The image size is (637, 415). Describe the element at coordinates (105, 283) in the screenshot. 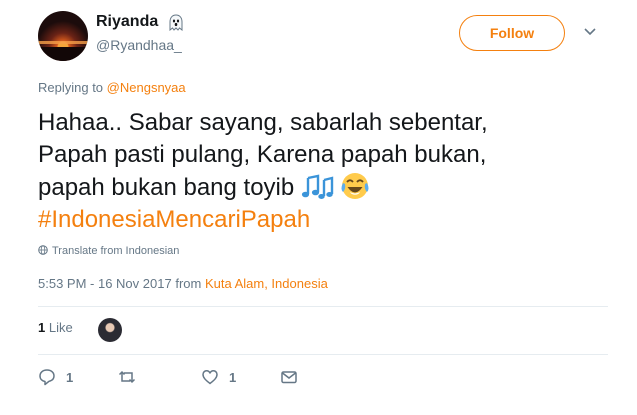

I see `timestamp: 5:53 PM - 16 Nov 2017` at that location.